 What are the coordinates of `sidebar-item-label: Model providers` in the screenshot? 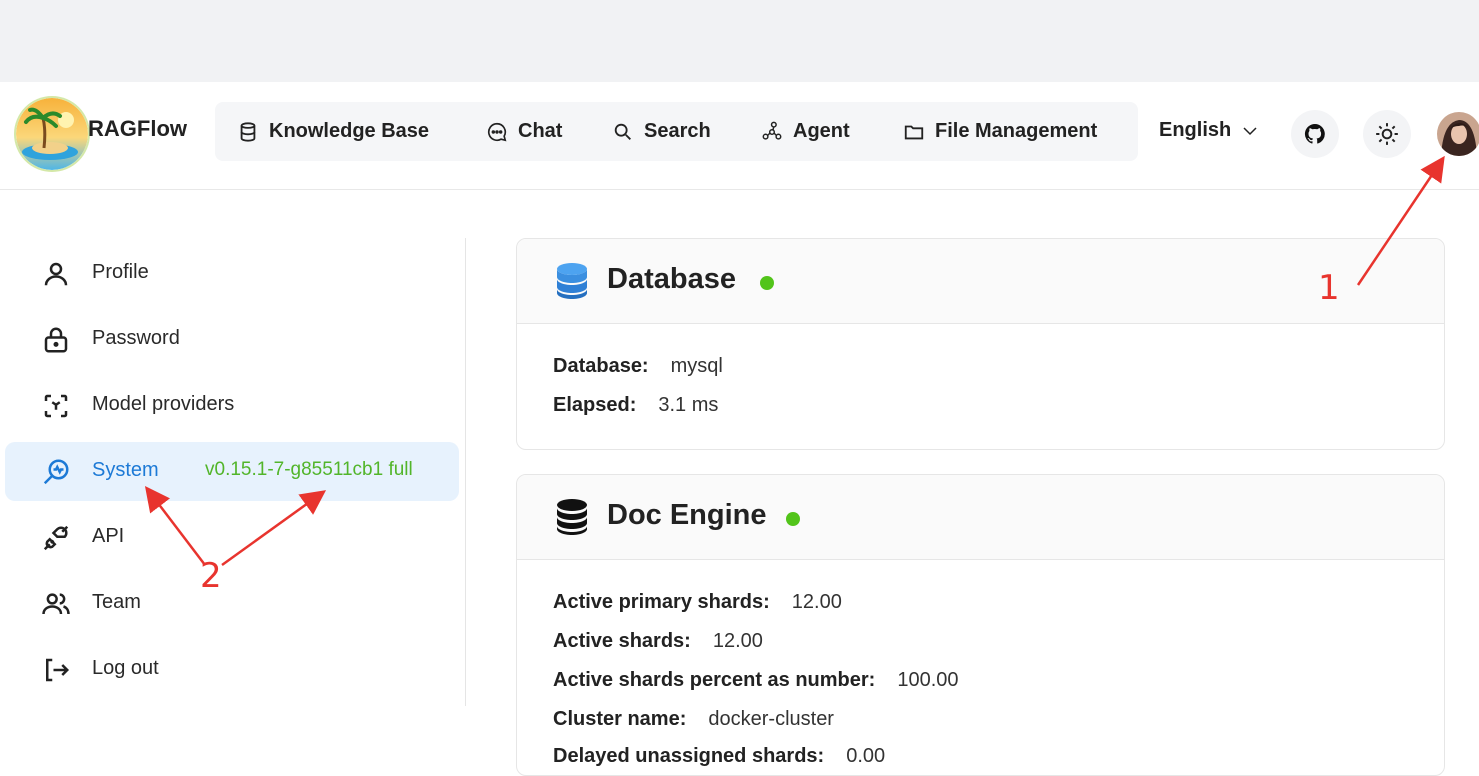 It's located at (163, 404).